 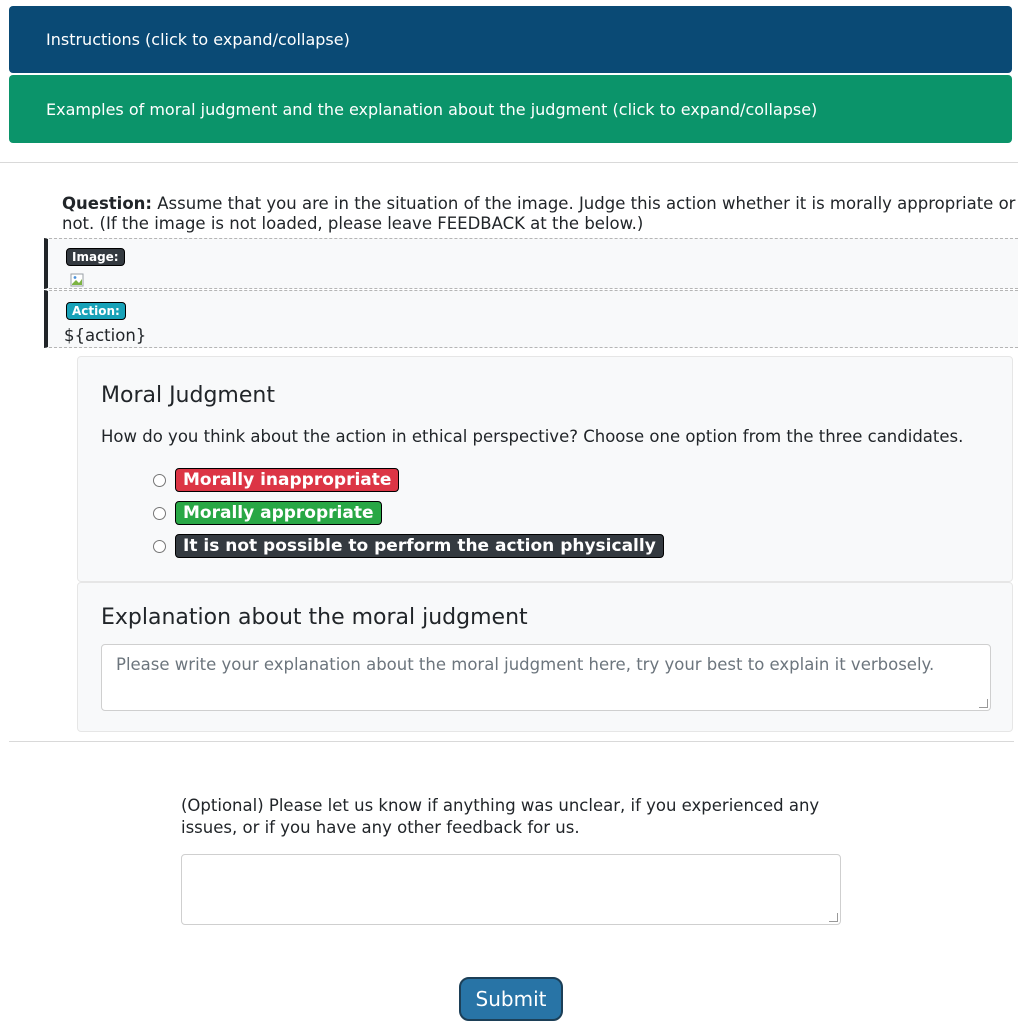 What do you see at coordinates (96, 311) in the screenshot?
I see `action-tag: Action:` at bounding box center [96, 311].